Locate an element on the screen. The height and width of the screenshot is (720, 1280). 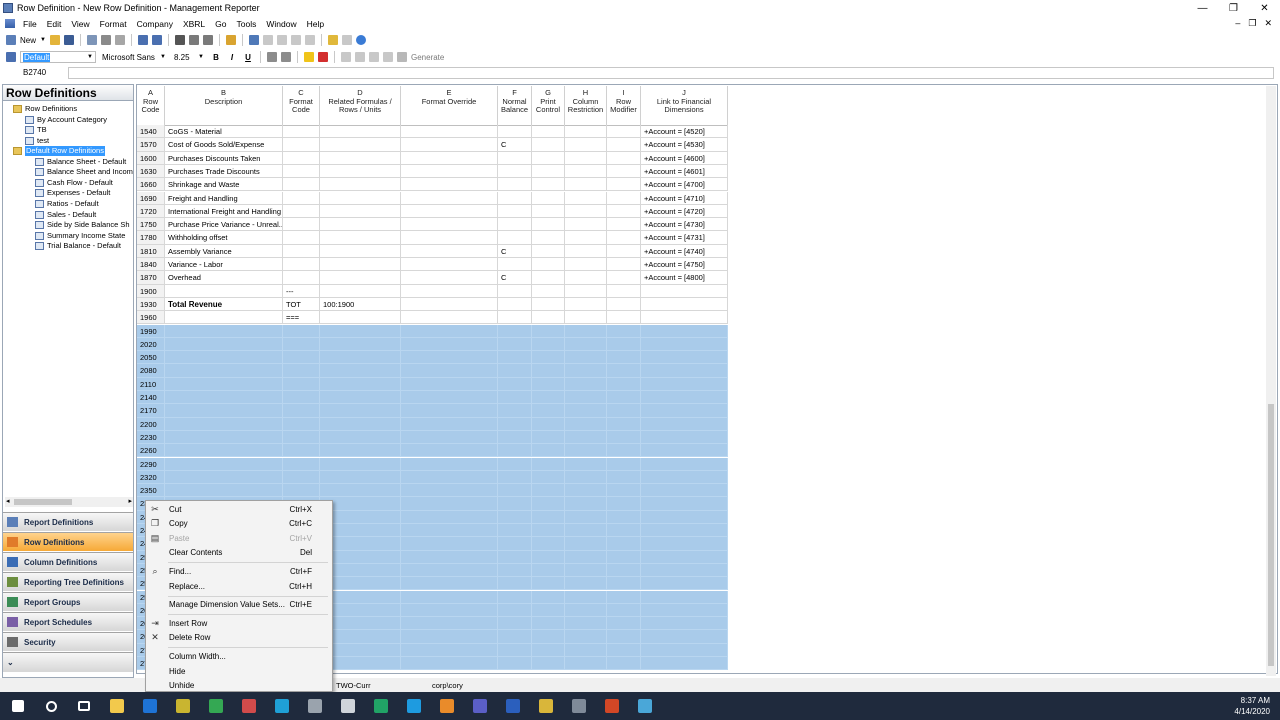
chrome-icon is located at coordinates (216, 706).